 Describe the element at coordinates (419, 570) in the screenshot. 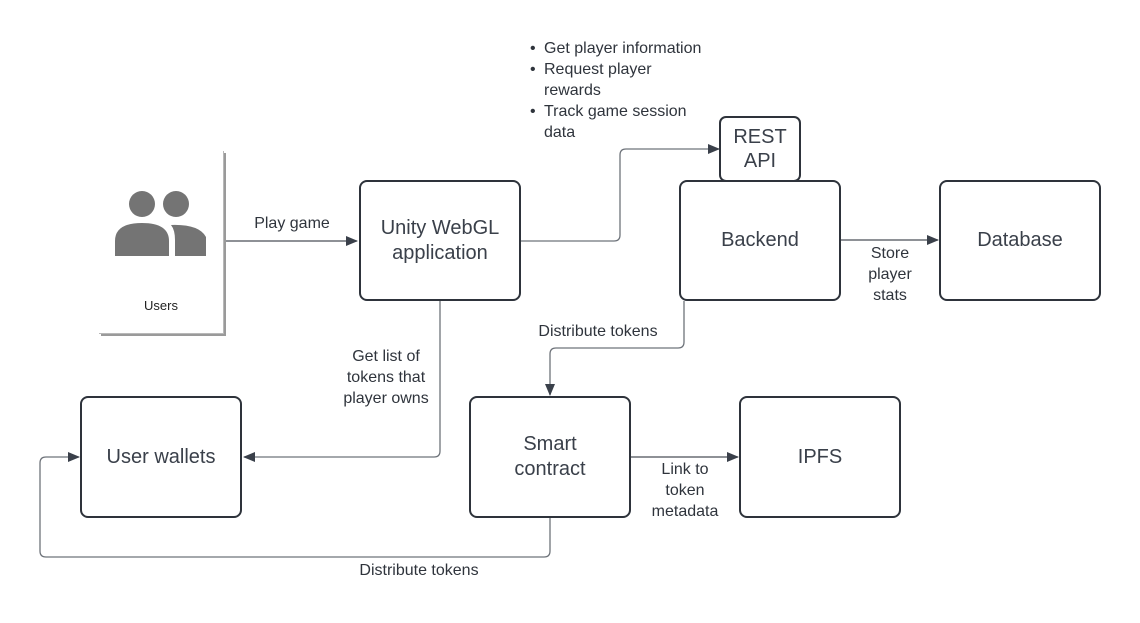

I see `edge-label-distribute-tokens-wallets: Distribute tokens` at that location.